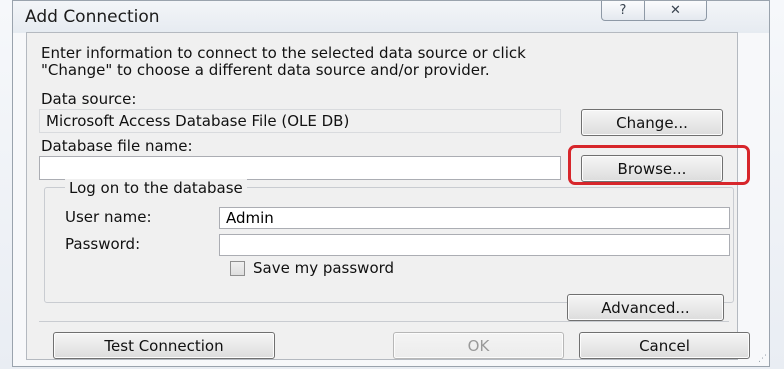 This screenshot has height=369, width=784. Describe the element at coordinates (103, 244) in the screenshot. I see `password-label: Password:` at that location.